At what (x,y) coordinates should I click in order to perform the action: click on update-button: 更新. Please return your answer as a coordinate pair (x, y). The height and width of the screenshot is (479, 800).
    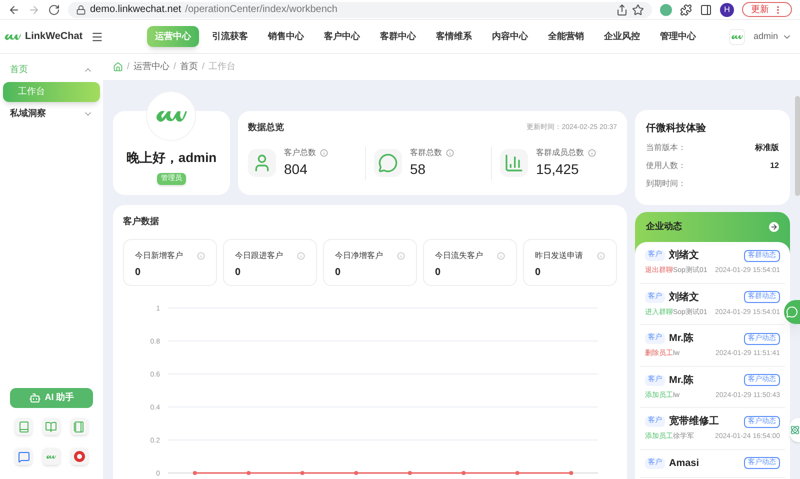
    Looking at the image, I should click on (767, 9).